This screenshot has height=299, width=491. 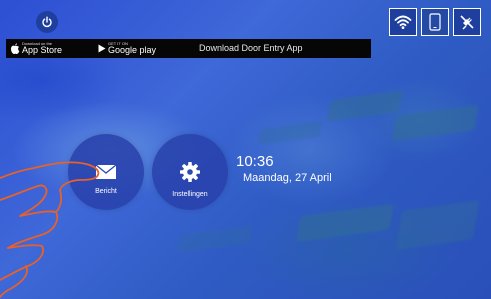 I want to click on apple-icon, so click(x=15, y=48).